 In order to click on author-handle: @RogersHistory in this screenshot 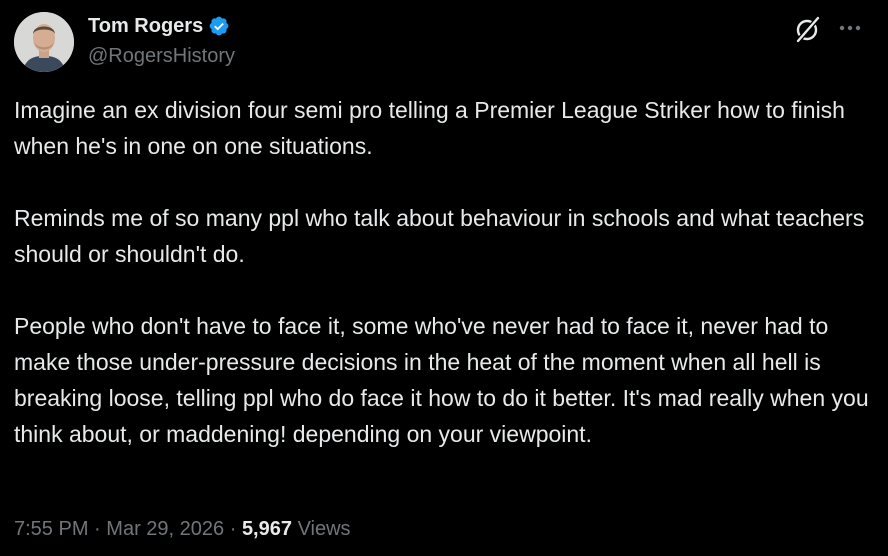, I will do `click(161, 56)`.